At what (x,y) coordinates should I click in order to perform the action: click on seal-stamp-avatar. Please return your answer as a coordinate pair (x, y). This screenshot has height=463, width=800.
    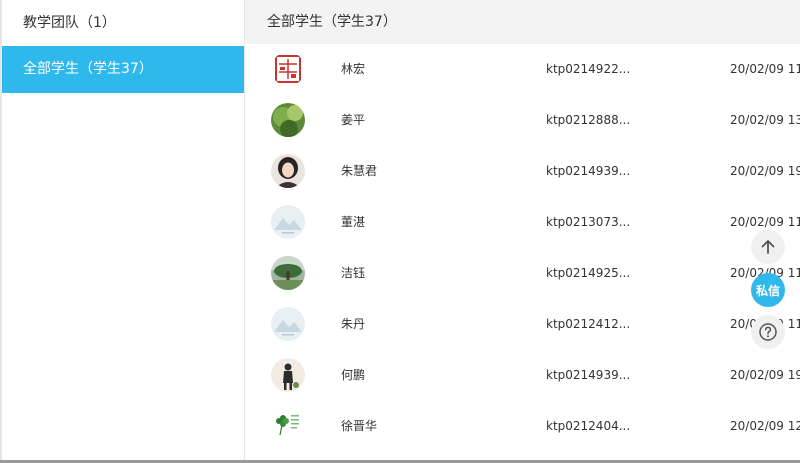
    Looking at the image, I should click on (288, 69).